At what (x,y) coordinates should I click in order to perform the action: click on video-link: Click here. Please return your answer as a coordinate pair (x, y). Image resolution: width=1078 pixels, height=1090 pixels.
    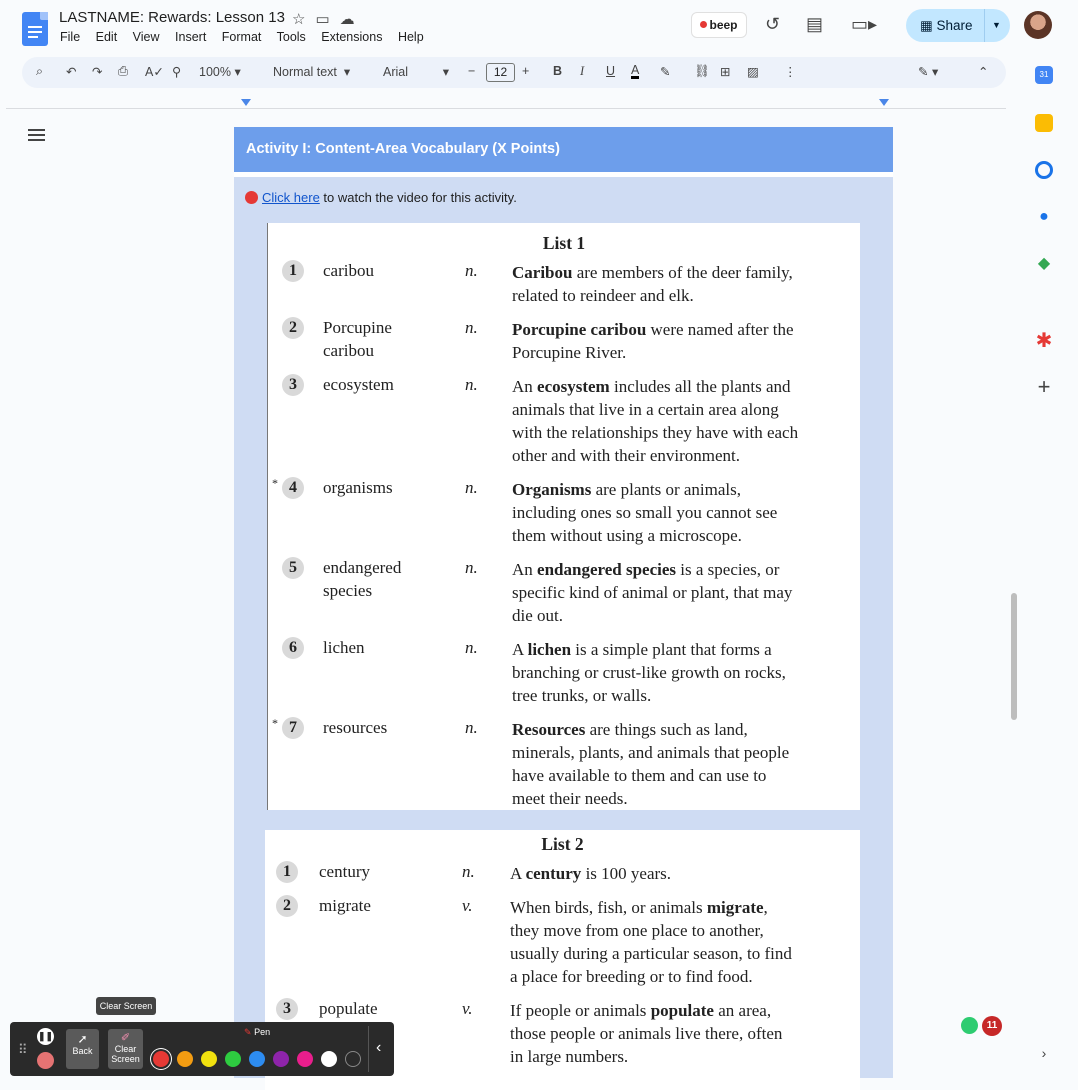
    Looking at the image, I should click on (291, 197).